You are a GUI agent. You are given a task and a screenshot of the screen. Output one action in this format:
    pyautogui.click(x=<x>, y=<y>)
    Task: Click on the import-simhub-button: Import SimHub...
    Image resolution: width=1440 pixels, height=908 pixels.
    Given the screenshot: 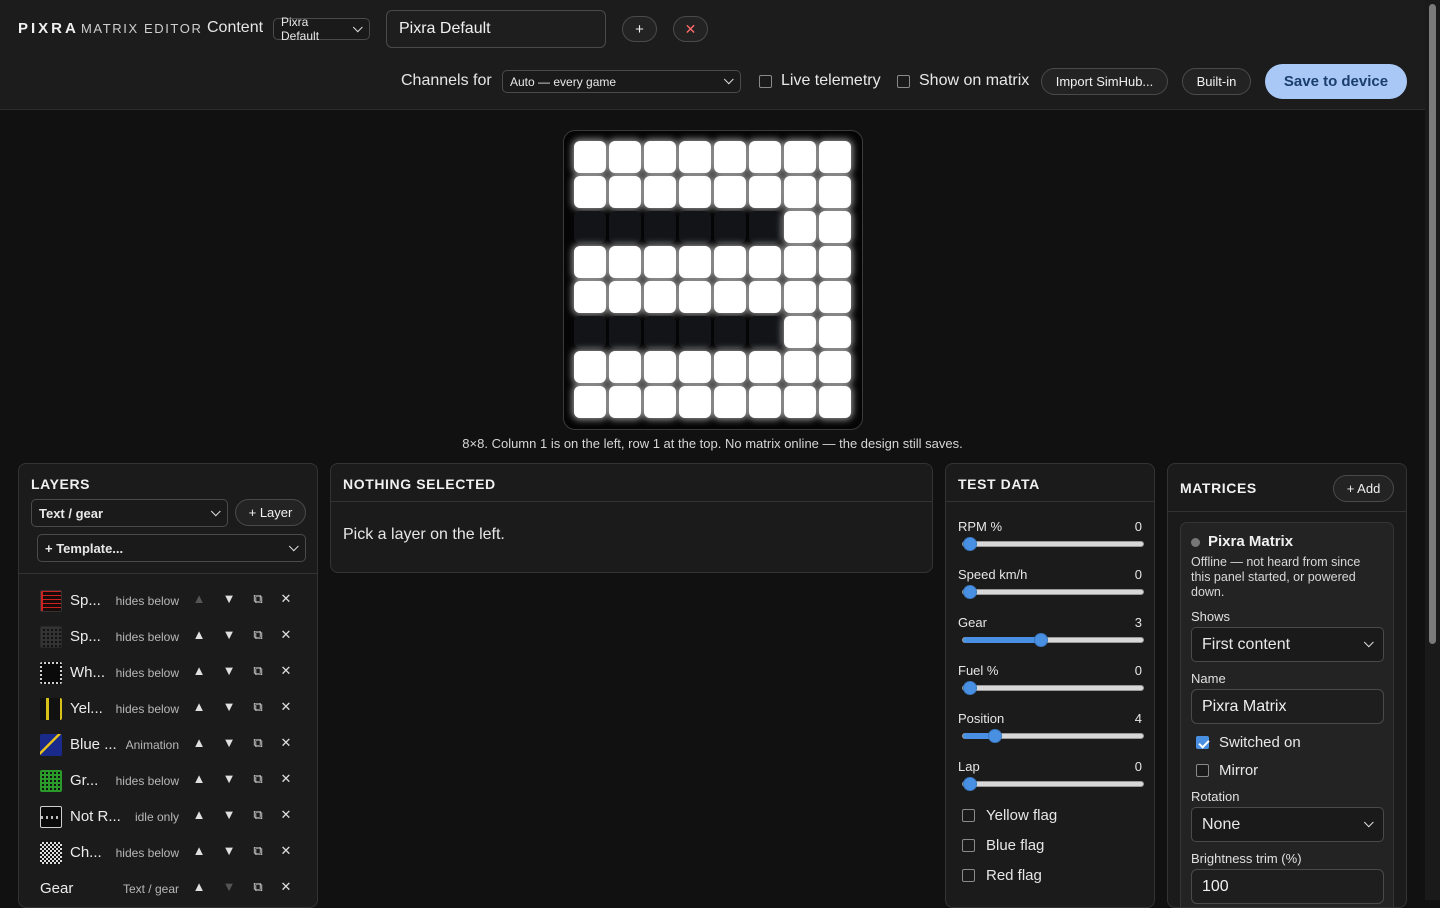 What is the action you would take?
    pyautogui.click(x=1104, y=81)
    